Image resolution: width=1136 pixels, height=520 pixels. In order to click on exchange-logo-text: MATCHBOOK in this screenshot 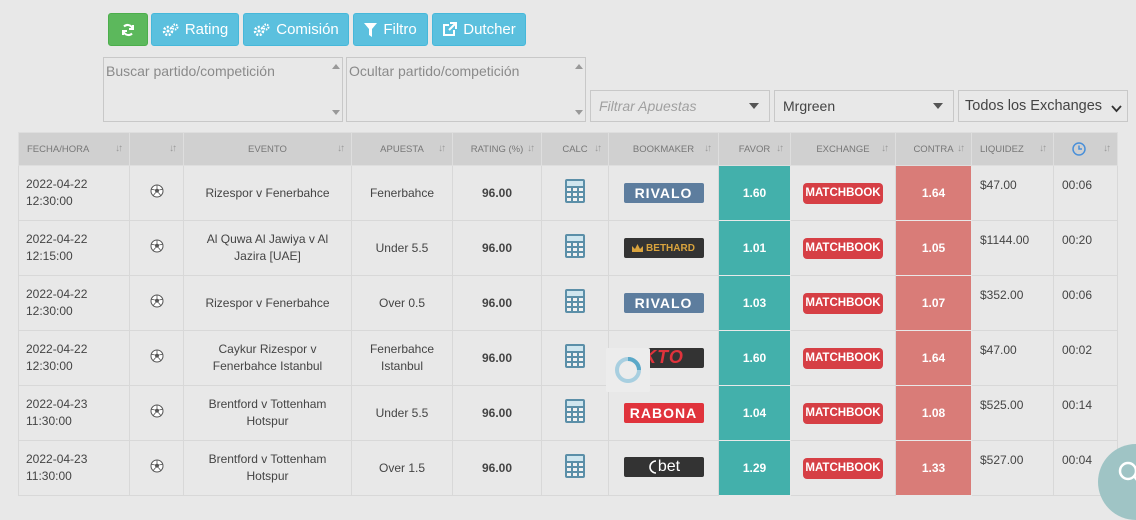, I will do `click(843, 302)`.